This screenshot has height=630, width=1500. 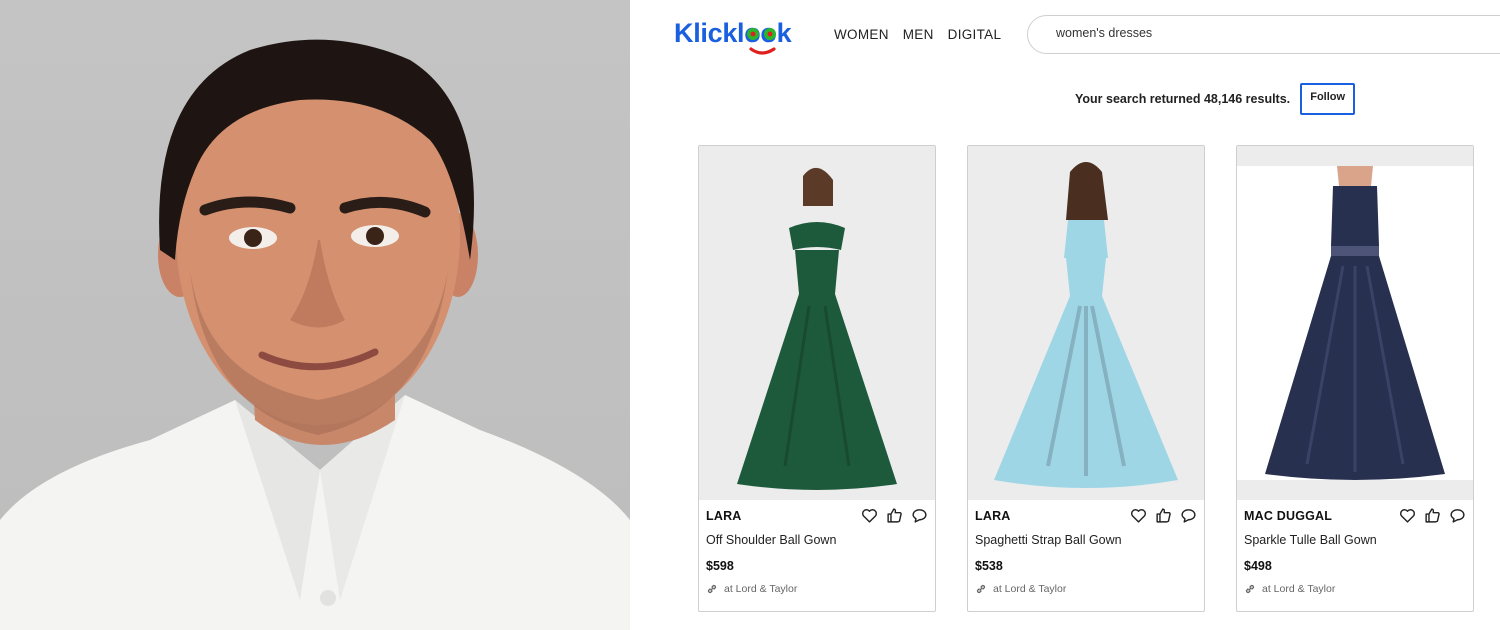 I want to click on main-nav: WOMEN MEN DIGITAL, so click(x=917, y=34).